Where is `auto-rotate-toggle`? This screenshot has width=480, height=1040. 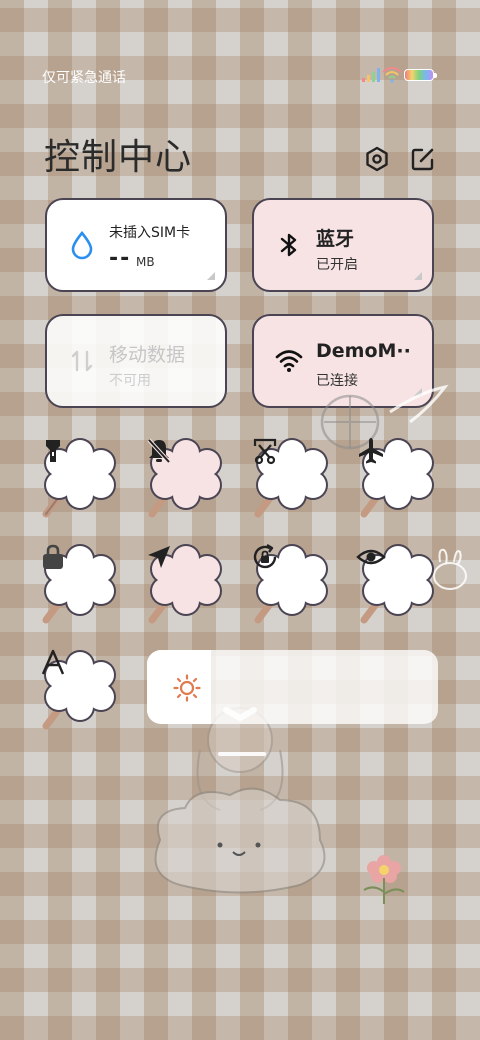 auto-rotate-toggle is located at coordinates (292, 584).